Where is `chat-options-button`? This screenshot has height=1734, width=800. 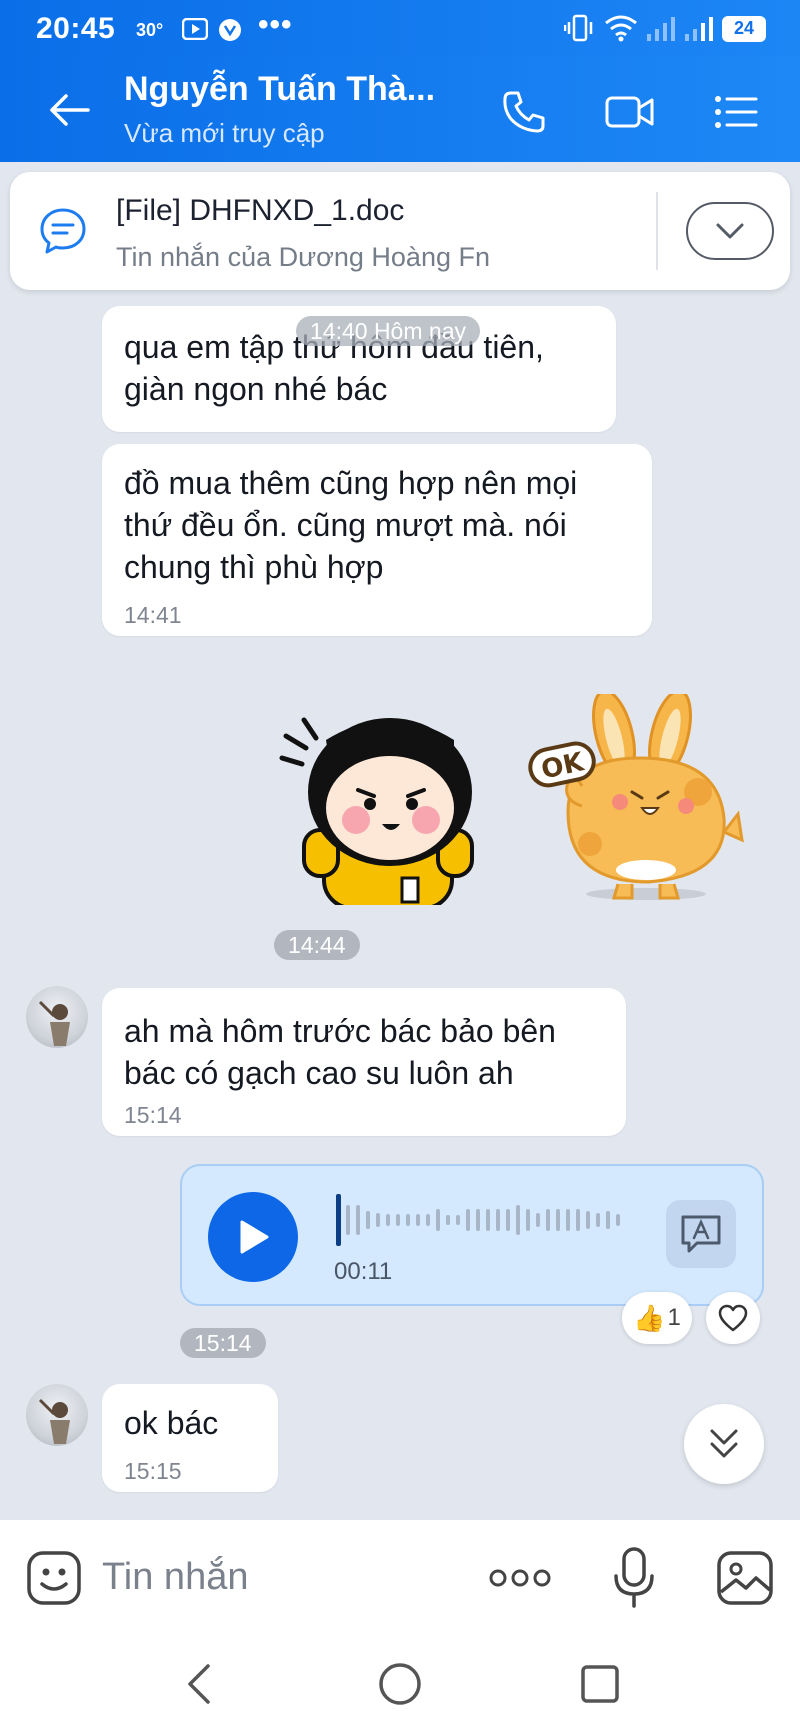
chat-options-button is located at coordinates (736, 112).